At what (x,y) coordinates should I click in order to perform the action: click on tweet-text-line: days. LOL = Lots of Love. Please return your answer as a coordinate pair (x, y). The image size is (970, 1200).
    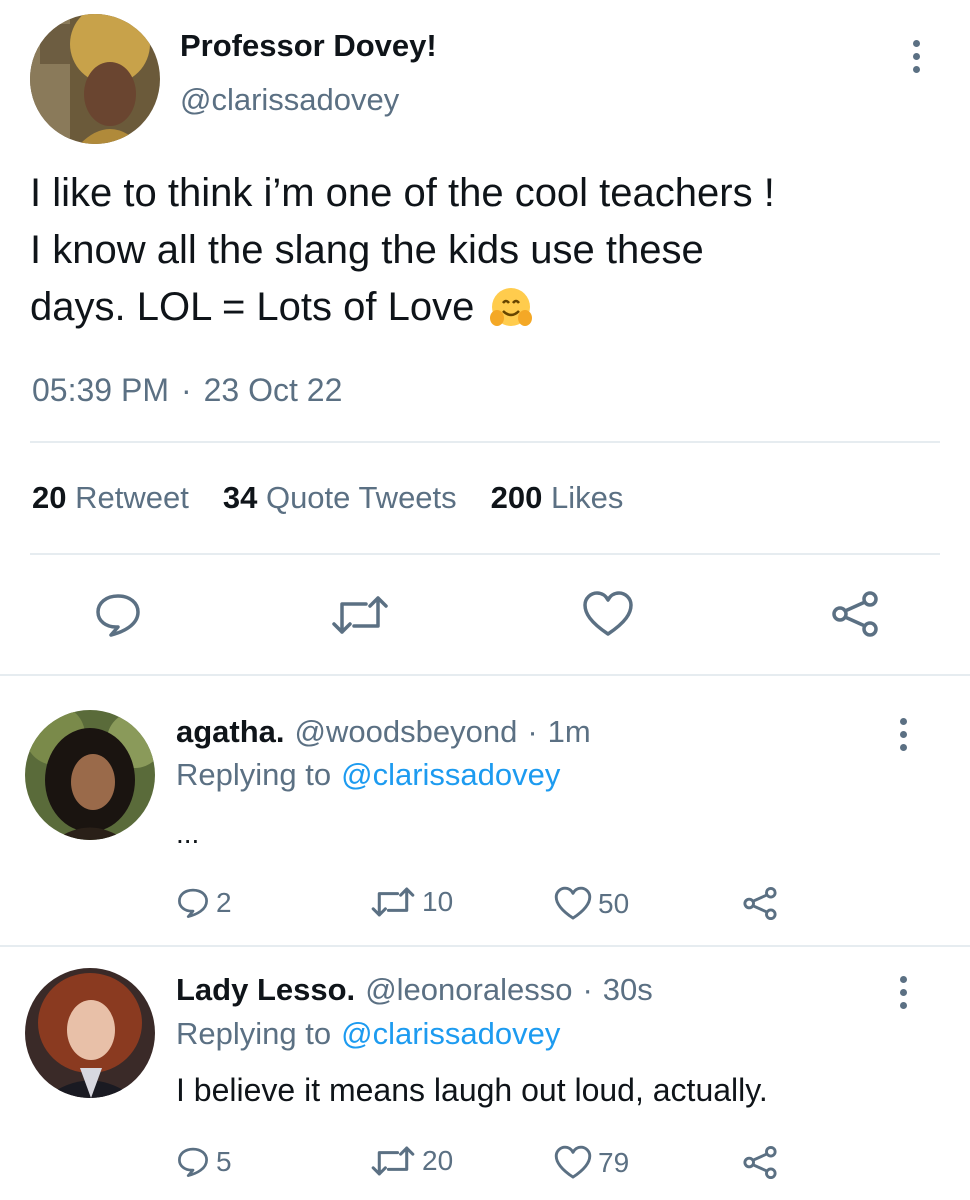
    Looking at the image, I should click on (402, 307).